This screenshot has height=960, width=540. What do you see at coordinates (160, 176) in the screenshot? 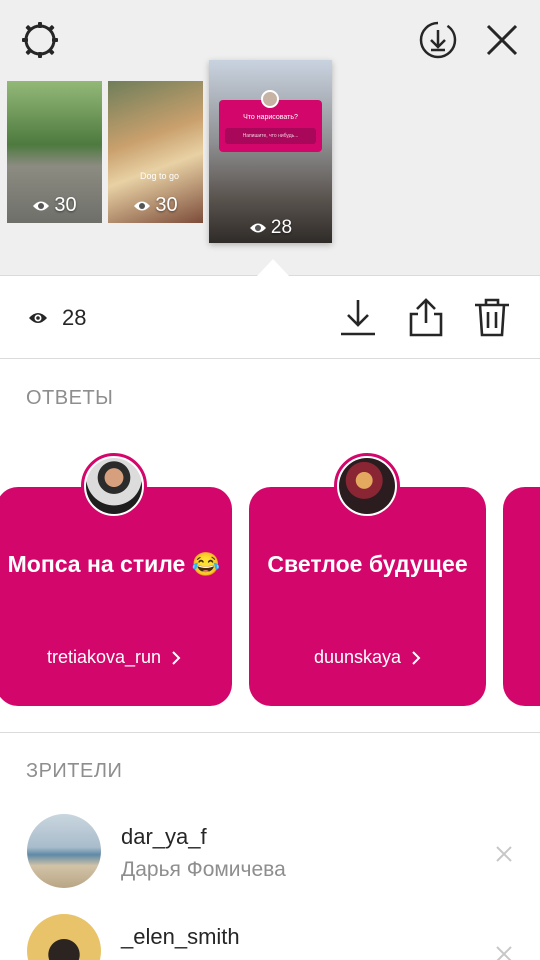
I see `thumbnail-sticker: Dog to go` at bounding box center [160, 176].